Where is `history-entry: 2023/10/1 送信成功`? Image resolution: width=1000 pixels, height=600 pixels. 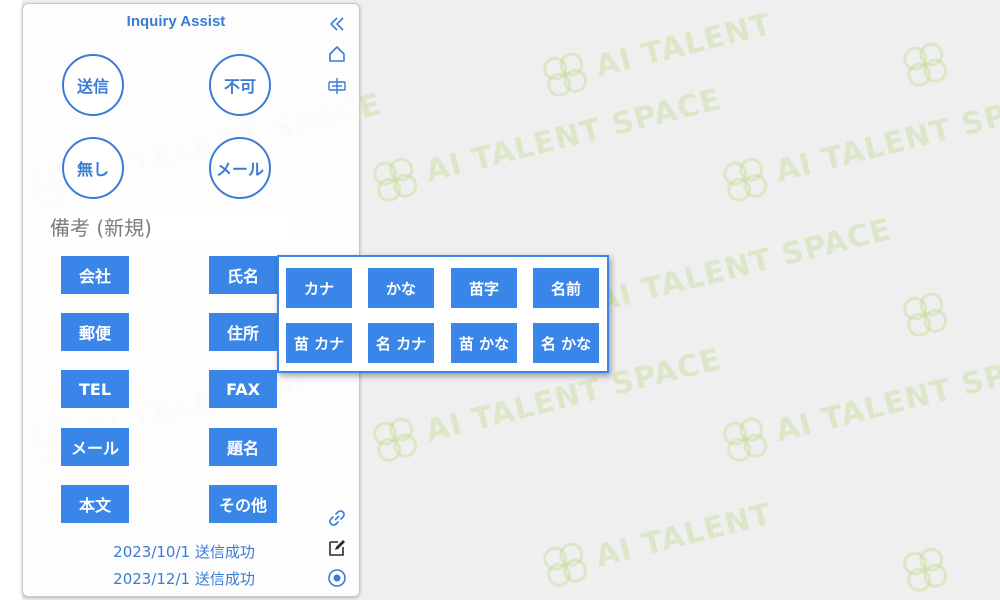 history-entry: 2023/10/1 送信成功 is located at coordinates (184, 552).